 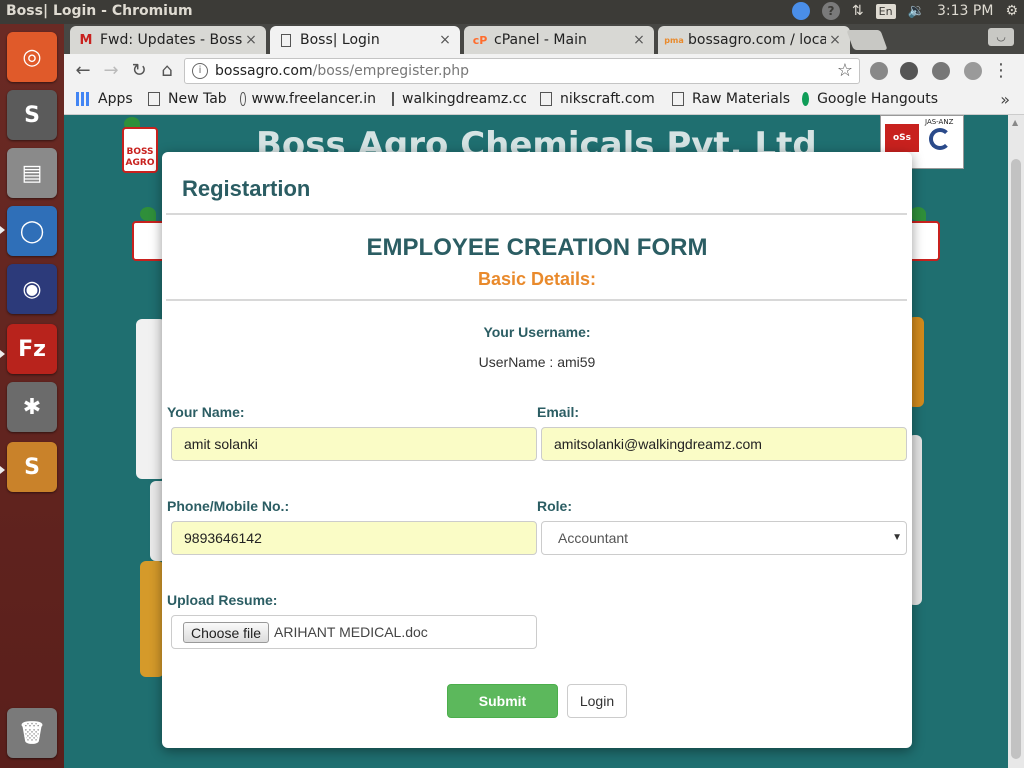 I want to click on apps-icon, so click(x=83, y=99).